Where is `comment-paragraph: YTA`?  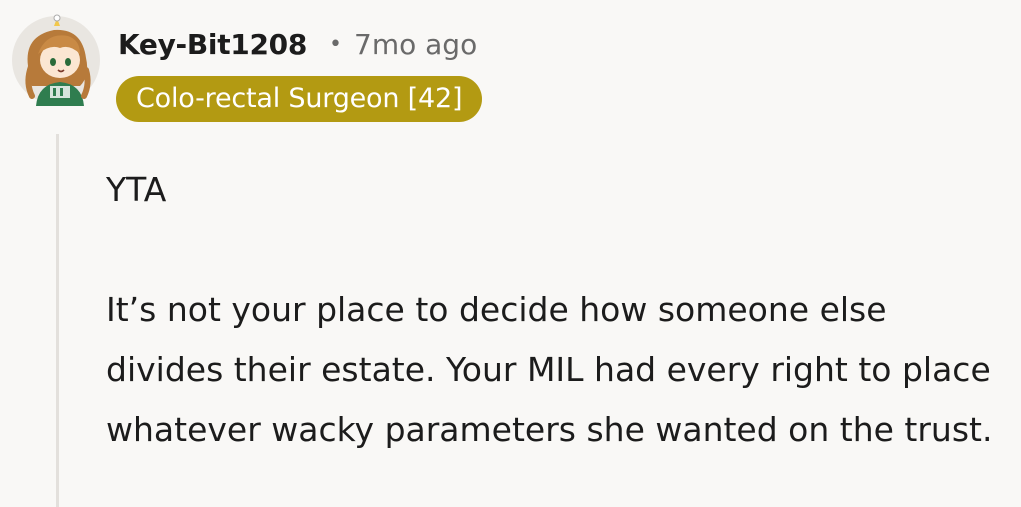 comment-paragraph: YTA is located at coordinates (136, 189).